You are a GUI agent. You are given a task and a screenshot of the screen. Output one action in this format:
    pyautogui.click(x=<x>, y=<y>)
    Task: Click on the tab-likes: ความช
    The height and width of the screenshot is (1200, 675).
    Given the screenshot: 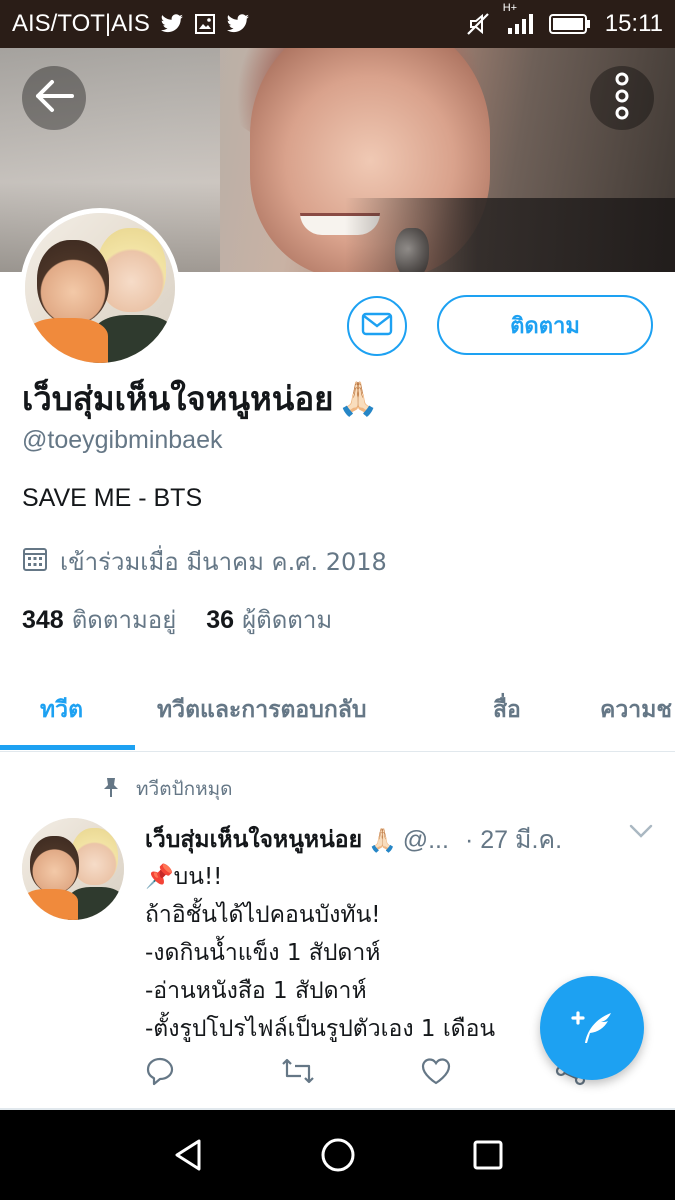 What is the action you would take?
    pyautogui.click(x=636, y=710)
    